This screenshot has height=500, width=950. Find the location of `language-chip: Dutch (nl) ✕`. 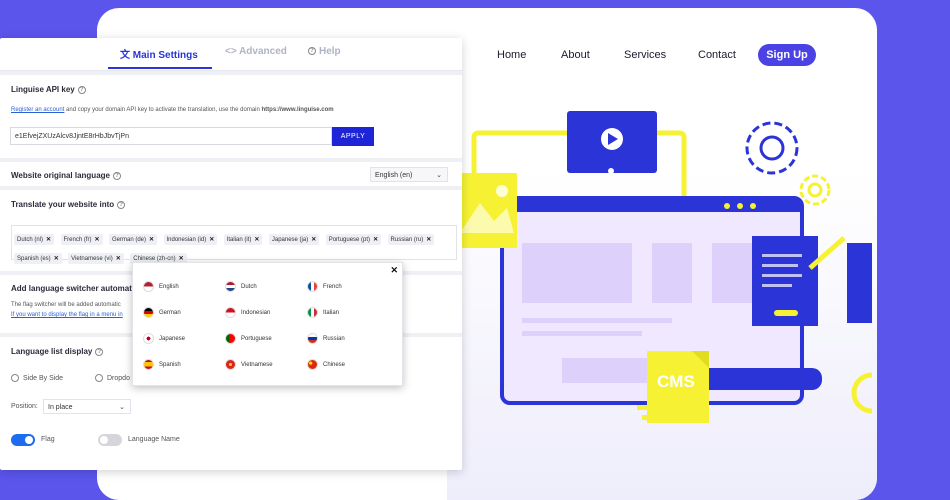

language-chip: Dutch (nl) ✕ is located at coordinates (34, 239).